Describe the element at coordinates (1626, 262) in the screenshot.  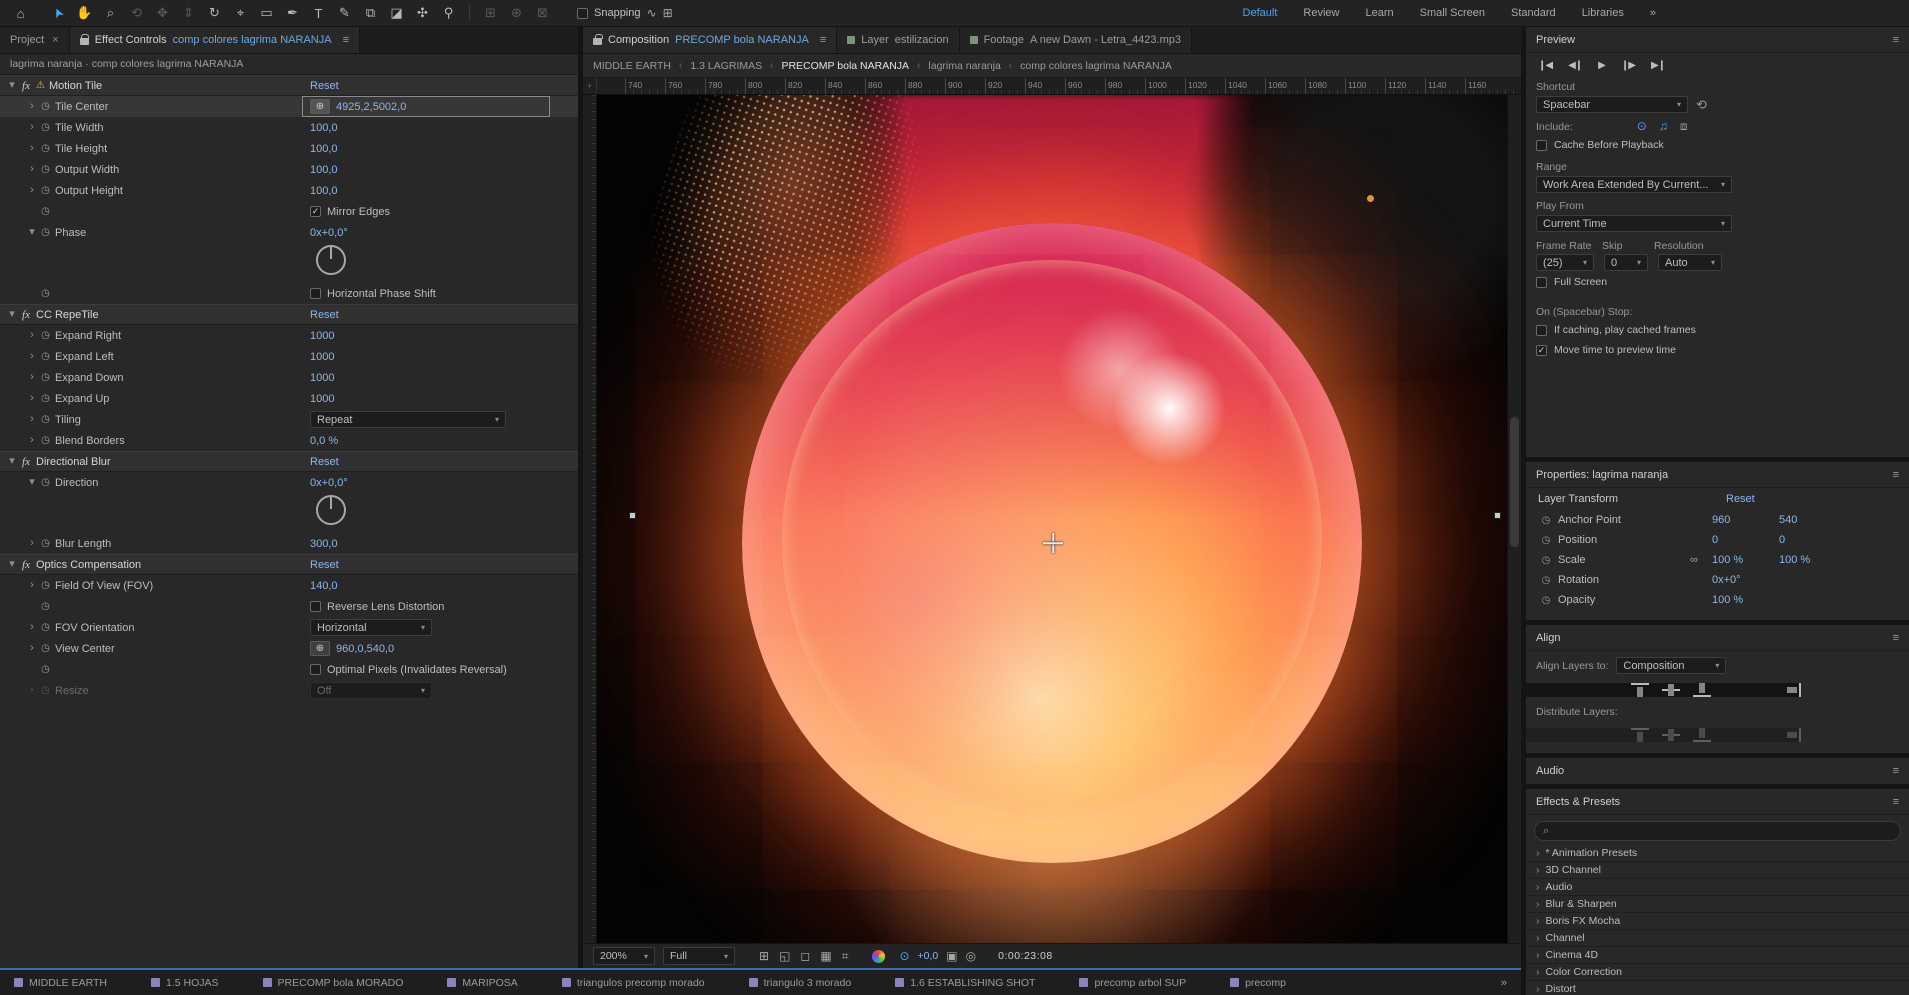
I see `skip-dropdown: 0 ▾` at that location.